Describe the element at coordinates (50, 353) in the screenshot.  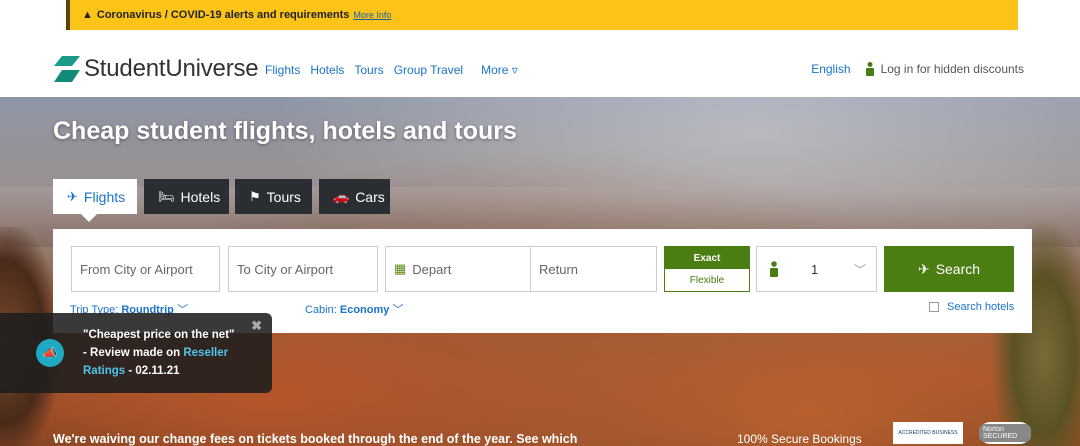
I see `megaphone-icon: 📣` at that location.